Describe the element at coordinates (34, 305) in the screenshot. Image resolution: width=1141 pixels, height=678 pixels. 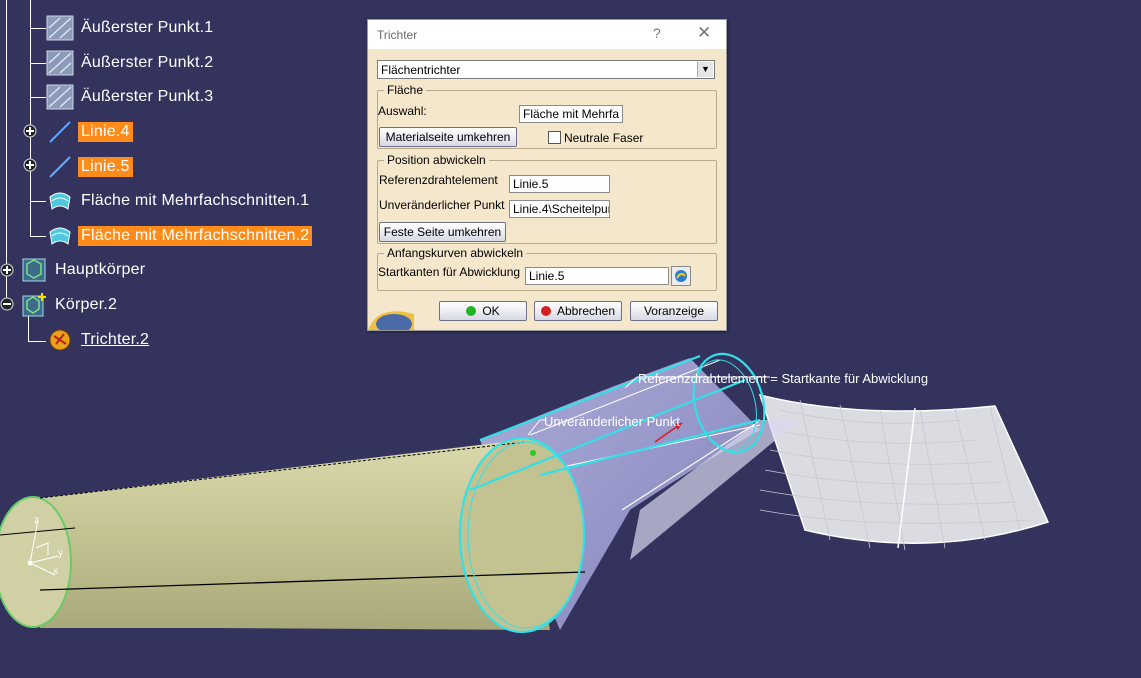
I see `body-icon` at that location.